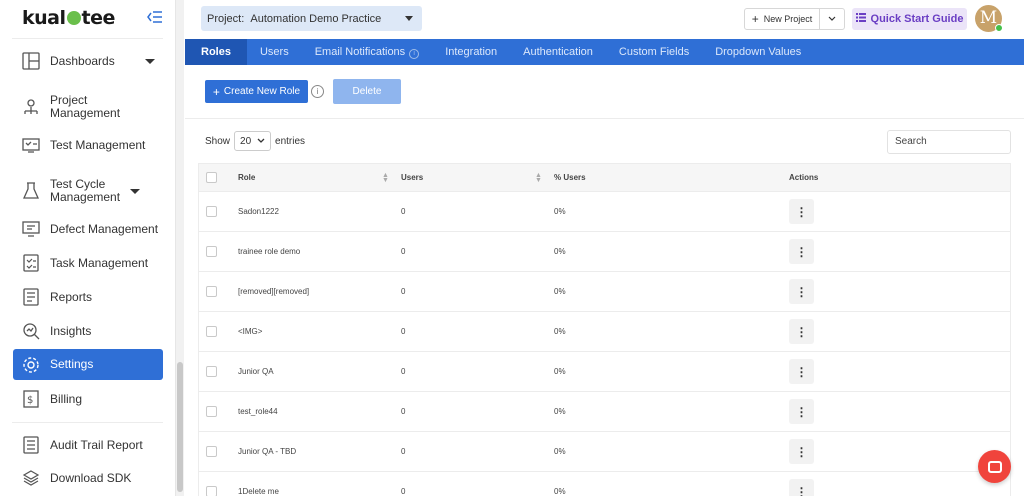 This screenshot has height=496, width=1024. Describe the element at coordinates (88, 145) in the screenshot. I see `sidebar-item-test-management: Test Management` at that location.